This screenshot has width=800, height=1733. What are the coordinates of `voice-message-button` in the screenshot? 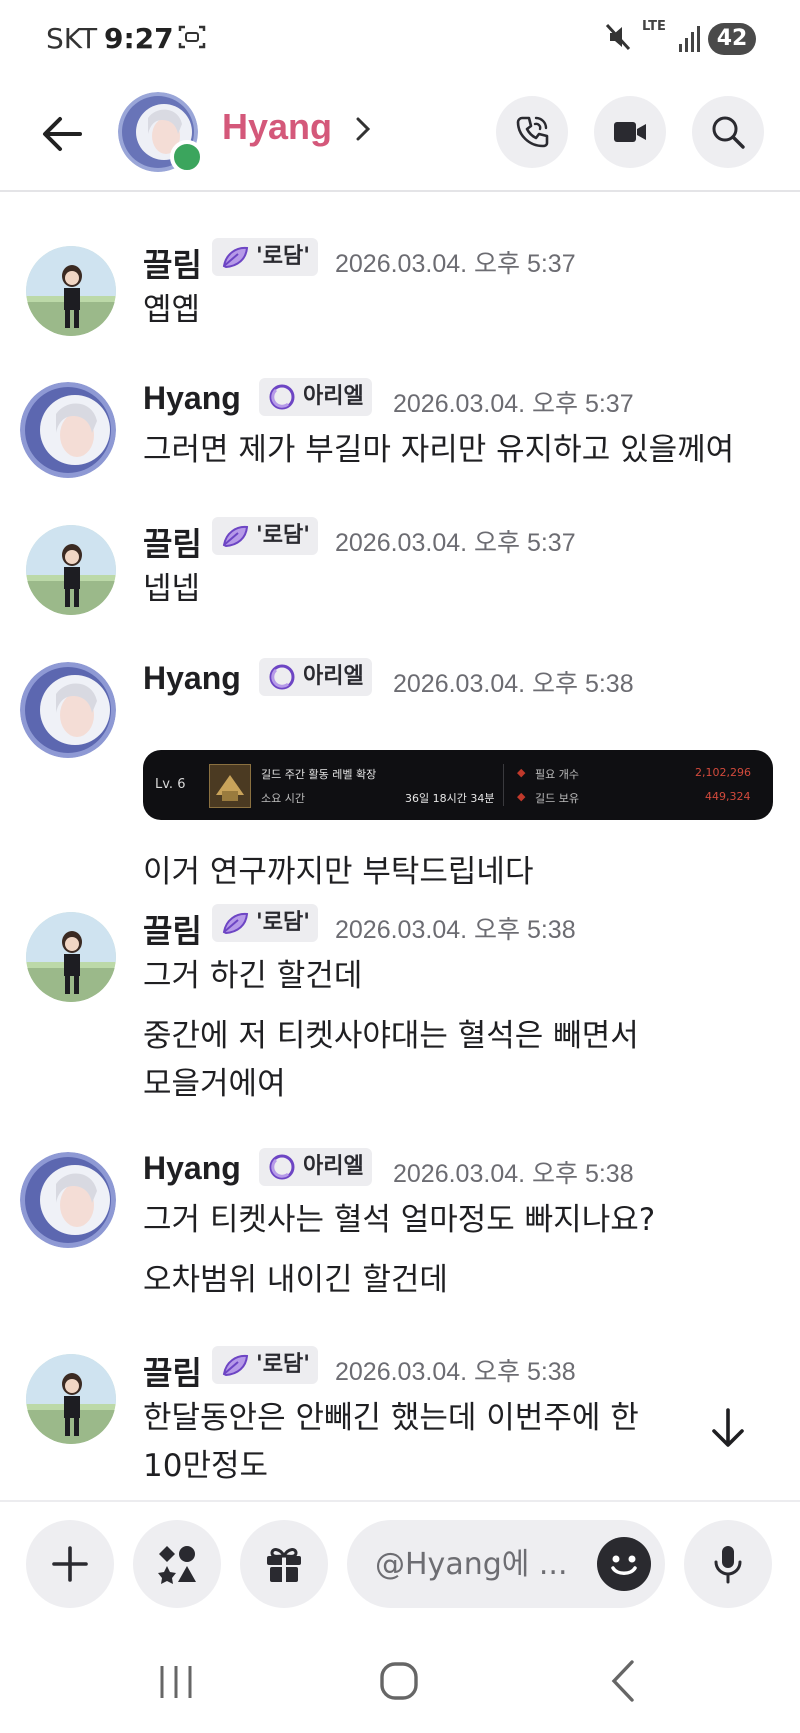 It's located at (728, 1564).